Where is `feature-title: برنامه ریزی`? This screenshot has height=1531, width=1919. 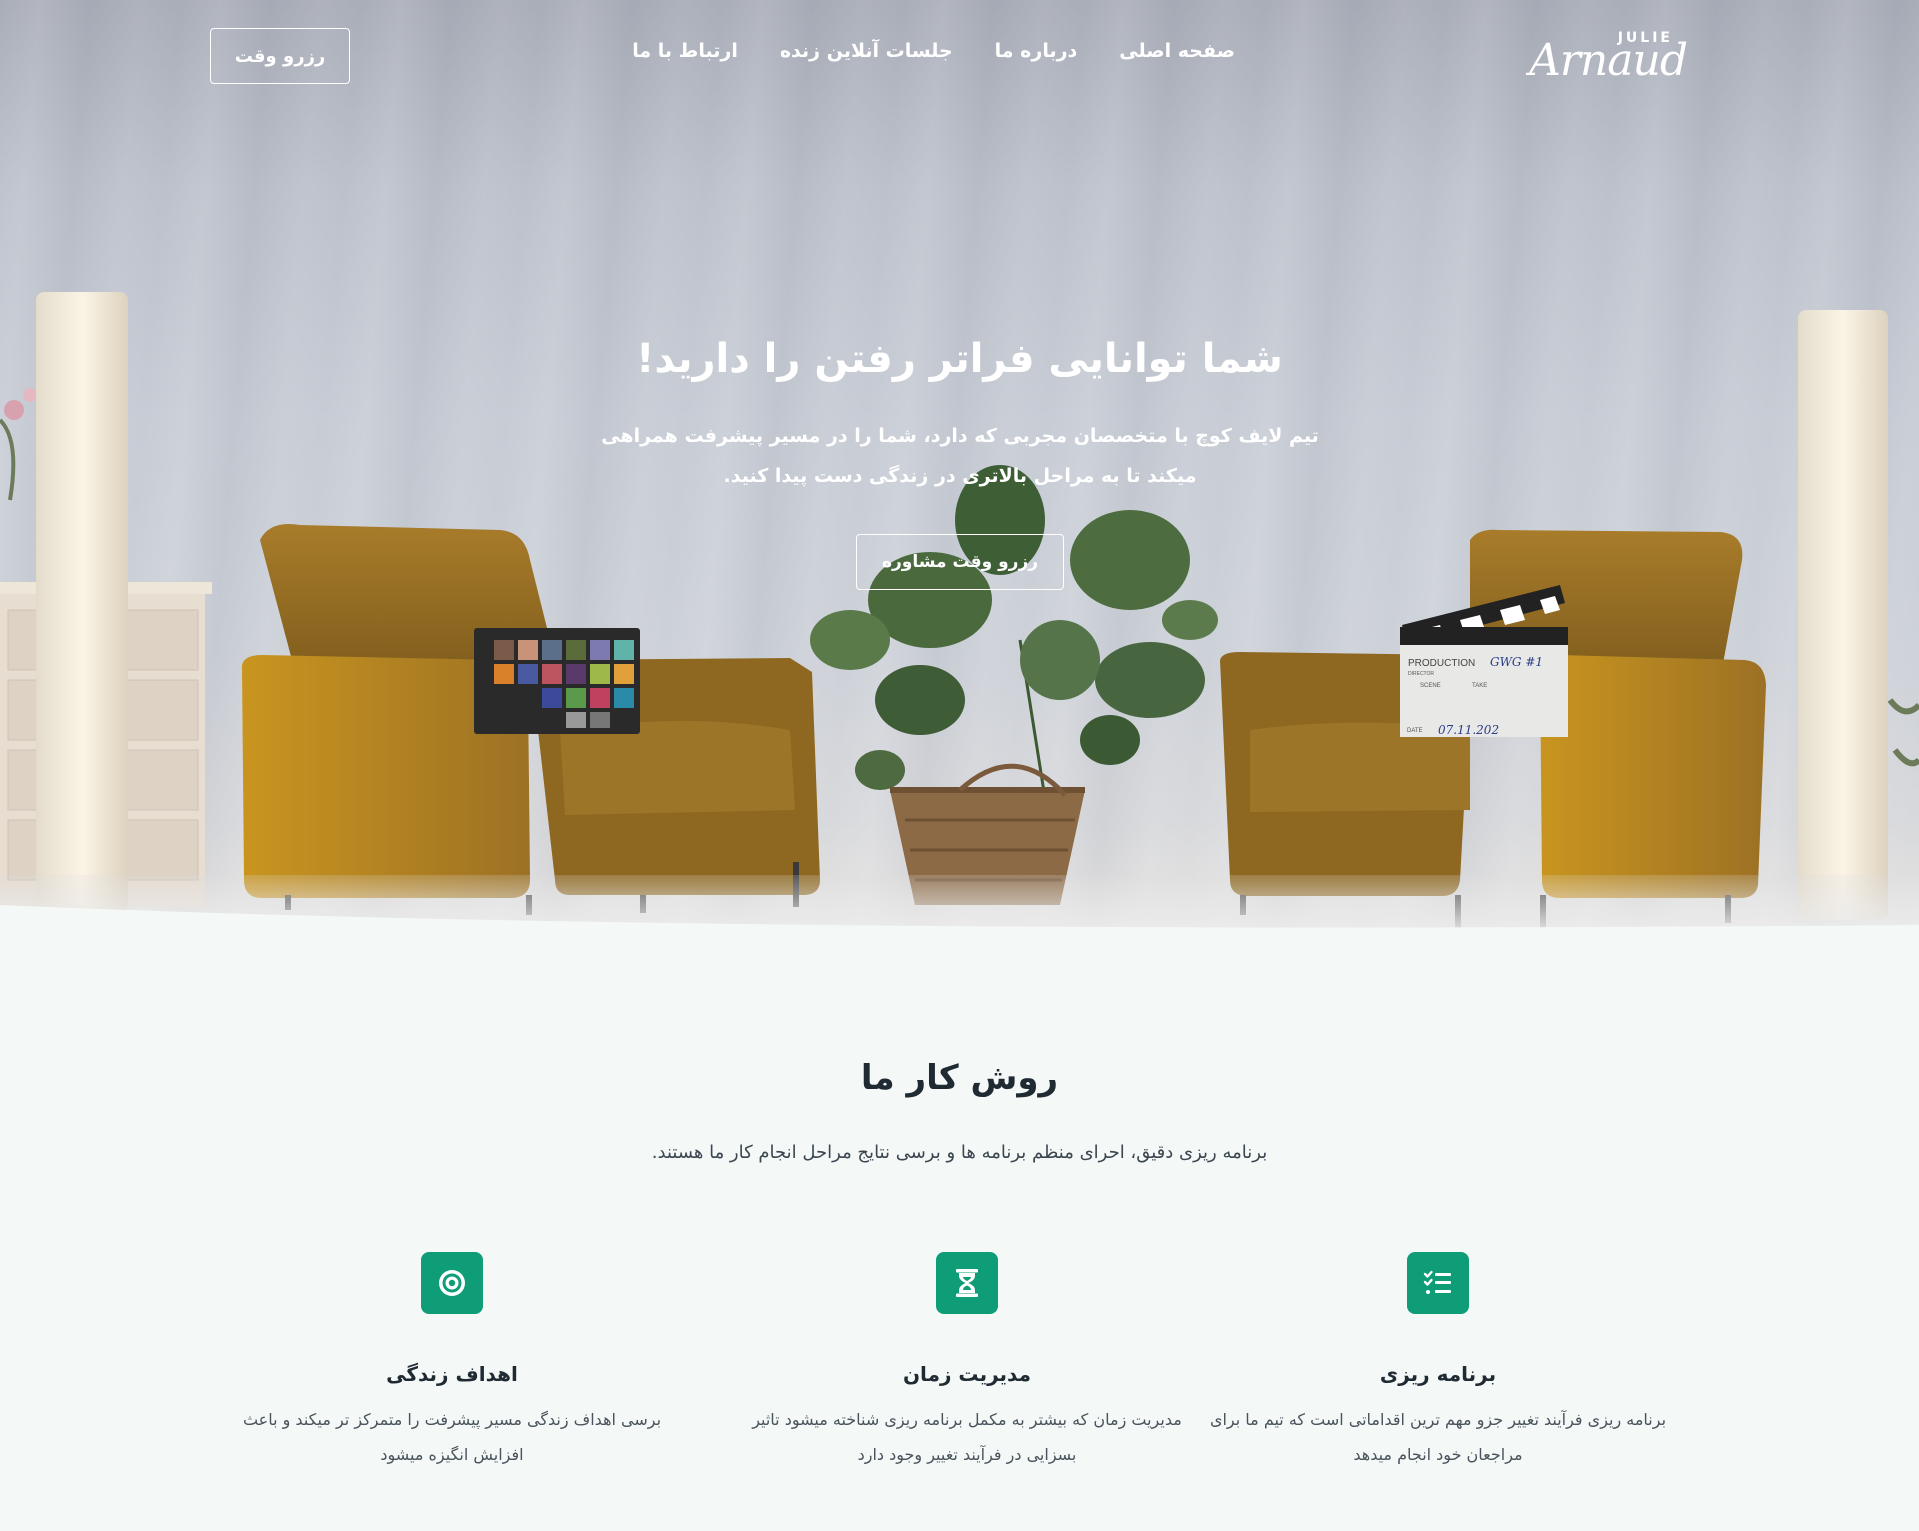
feature-title: برنامه ریزی is located at coordinates (1438, 1374).